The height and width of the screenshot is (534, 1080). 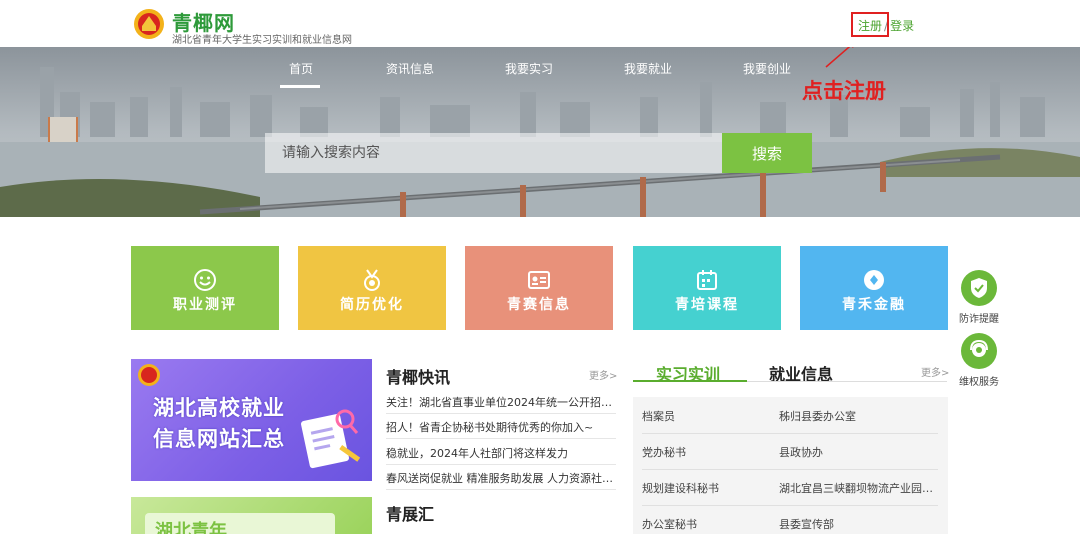 I want to click on tile-resume-optimization: 简历优化, so click(x=372, y=288).